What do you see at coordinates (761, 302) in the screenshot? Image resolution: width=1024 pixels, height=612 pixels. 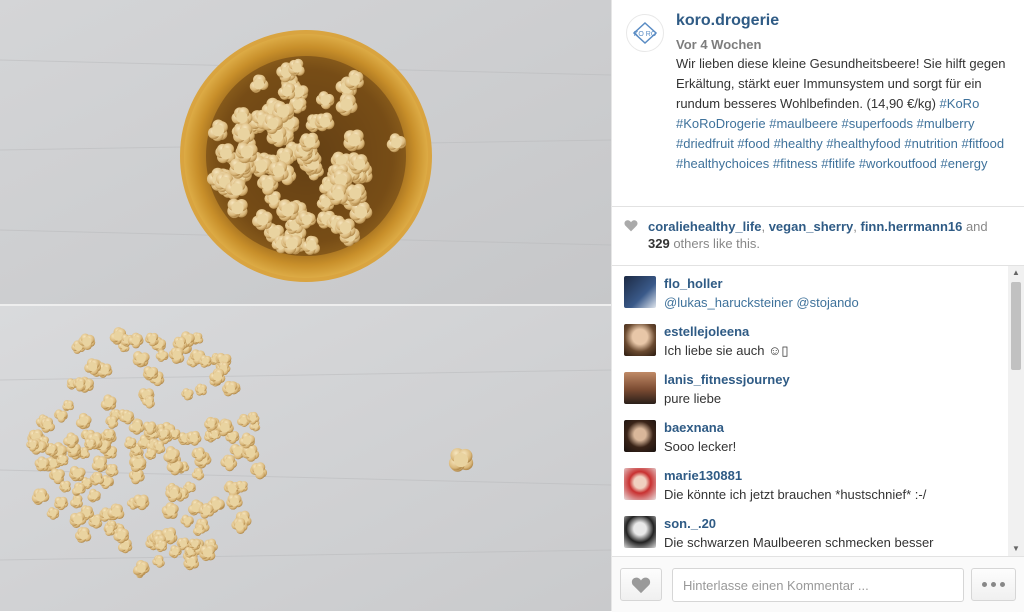 I see `comment-text: @lukas_harucksteiner @stojando` at bounding box center [761, 302].